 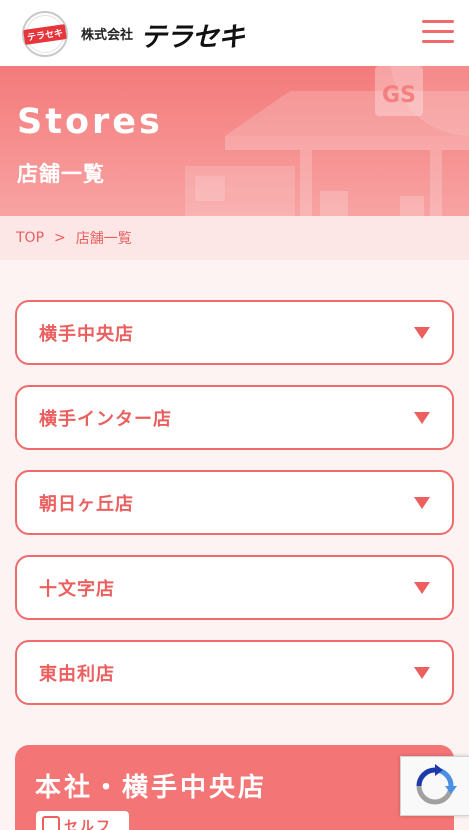 I want to click on hamburger-menu-button, so click(x=438, y=33).